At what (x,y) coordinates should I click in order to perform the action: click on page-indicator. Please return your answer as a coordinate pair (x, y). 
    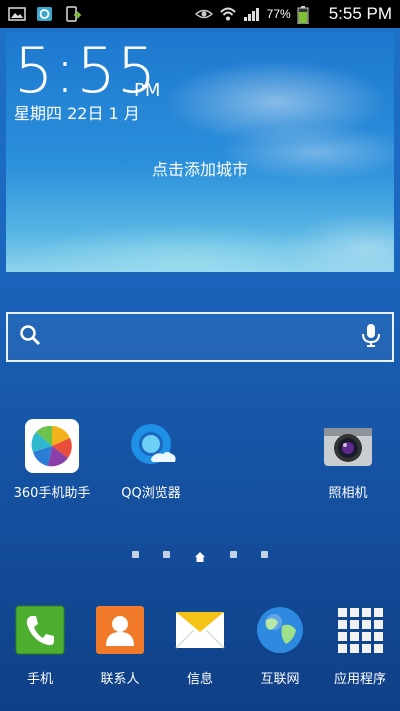
    Looking at the image, I should click on (200, 555).